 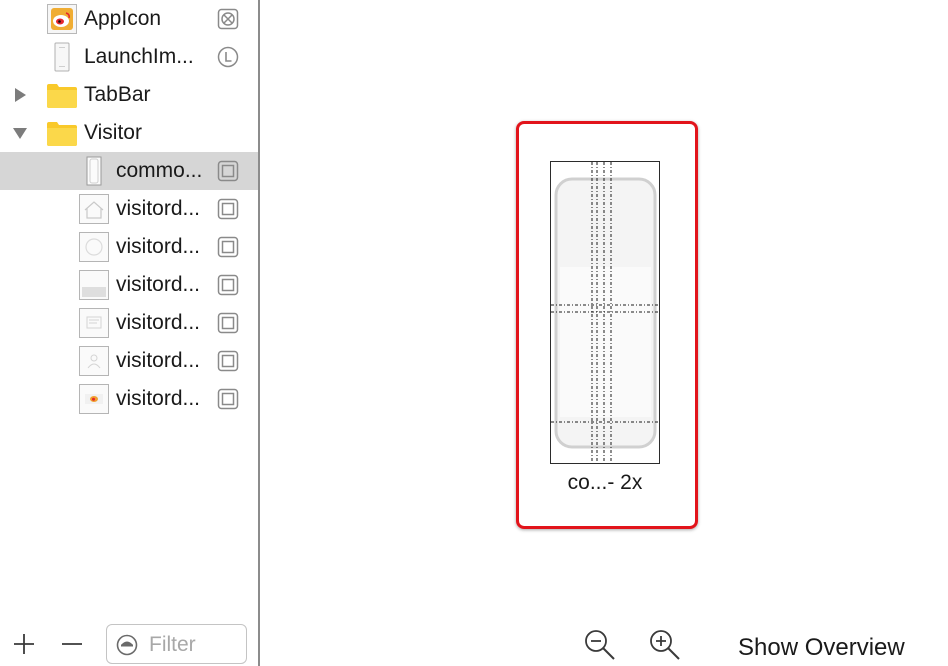 What do you see at coordinates (123, 18) in the screenshot?
I see `asset-row-label: AppIcon` at bounding box center [123, 18].